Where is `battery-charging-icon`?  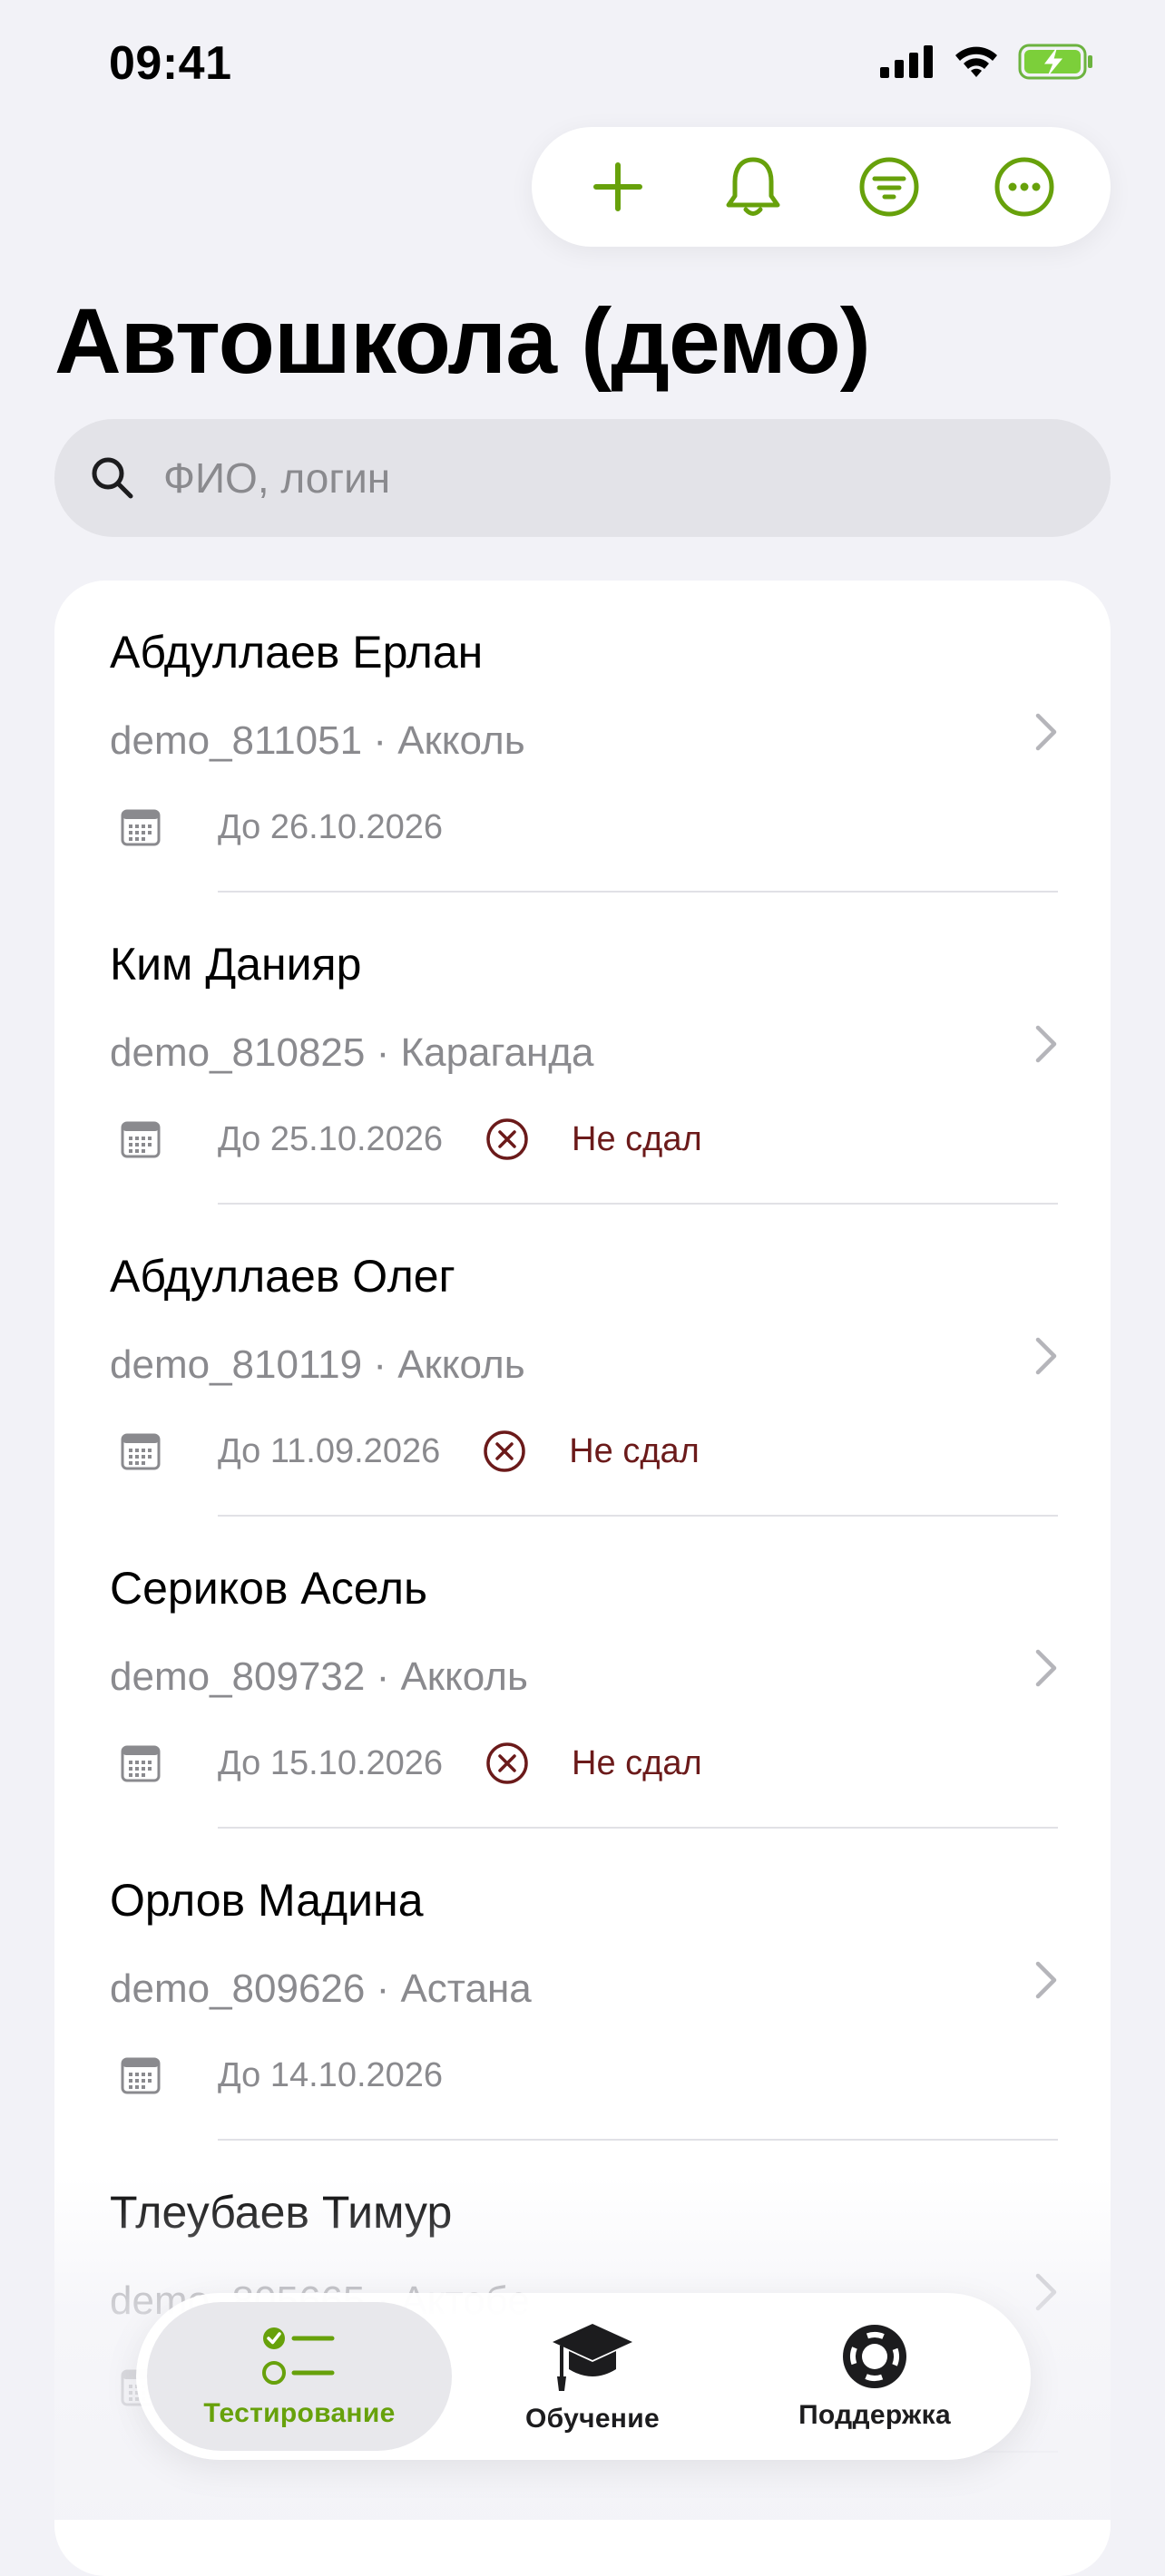 battery-charging-icon is located at coordinates (1055, 62).